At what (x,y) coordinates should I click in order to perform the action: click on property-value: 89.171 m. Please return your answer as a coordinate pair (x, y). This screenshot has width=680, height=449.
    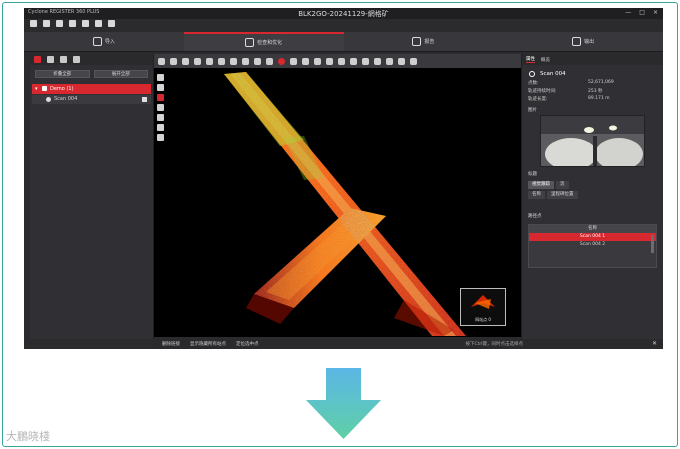
    Looking at the image, I should click on (599, 98).